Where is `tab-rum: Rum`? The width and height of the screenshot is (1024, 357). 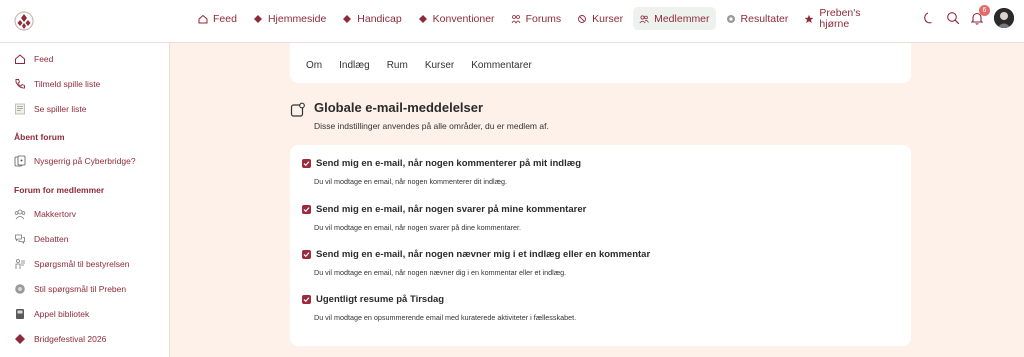
tab-rum: Rum is located at coordinates (397, 65).